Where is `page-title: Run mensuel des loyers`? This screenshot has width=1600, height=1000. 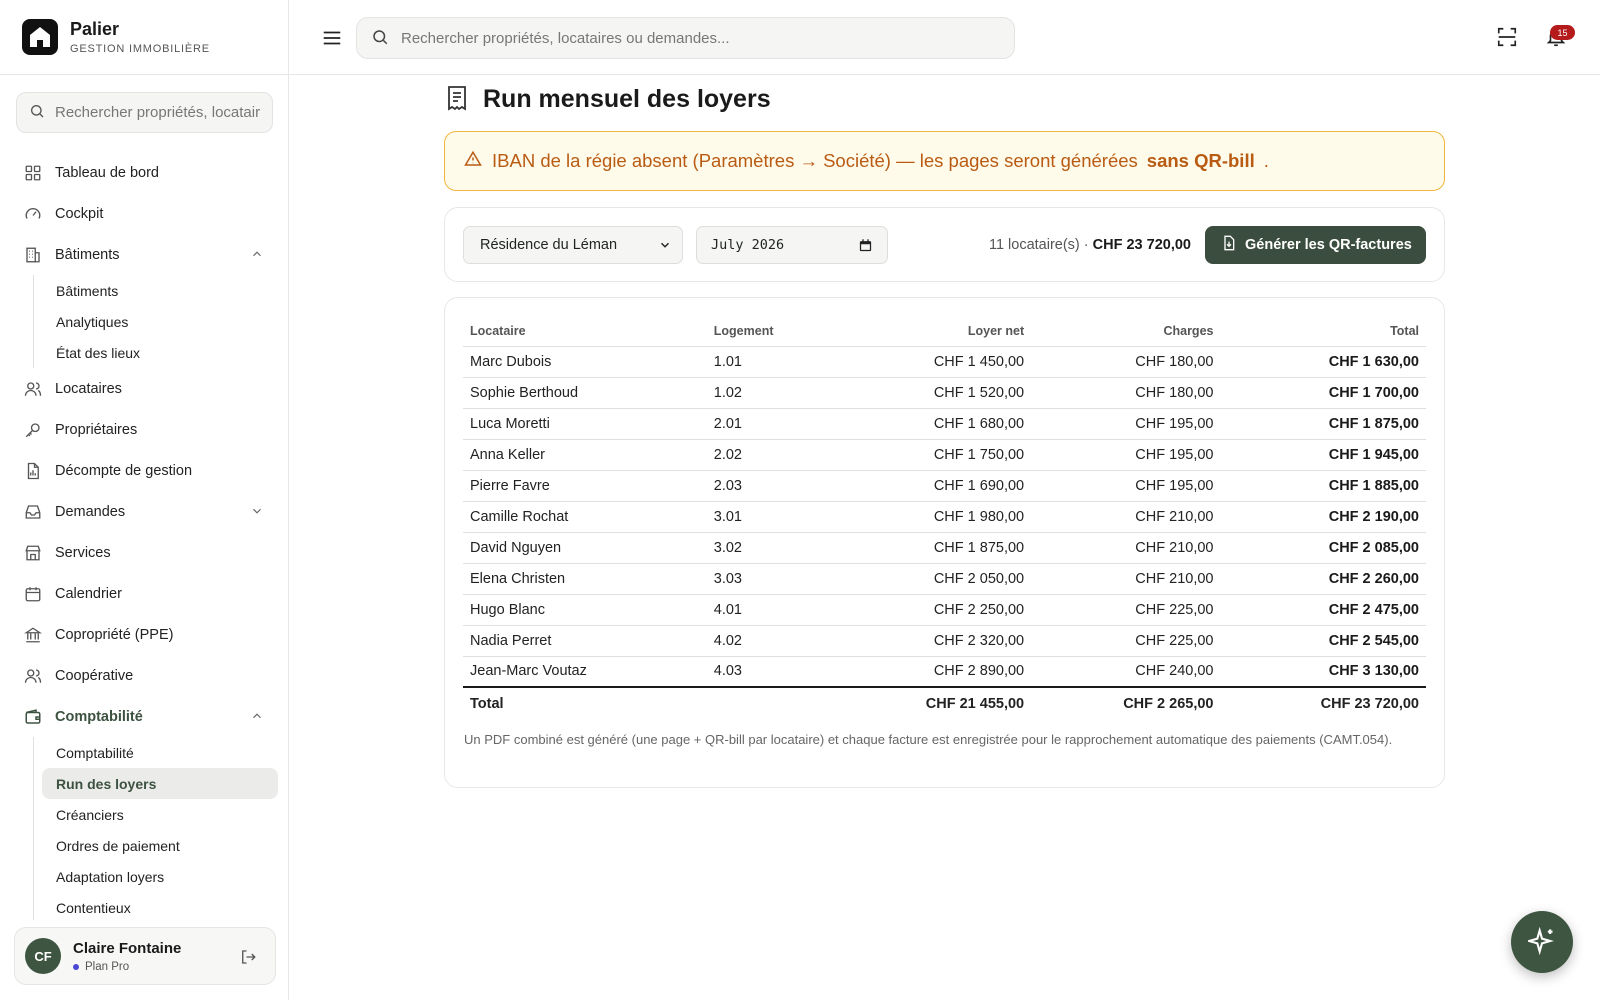
page-title: Run mensuel des loyers is located at coordinates (627, 99).